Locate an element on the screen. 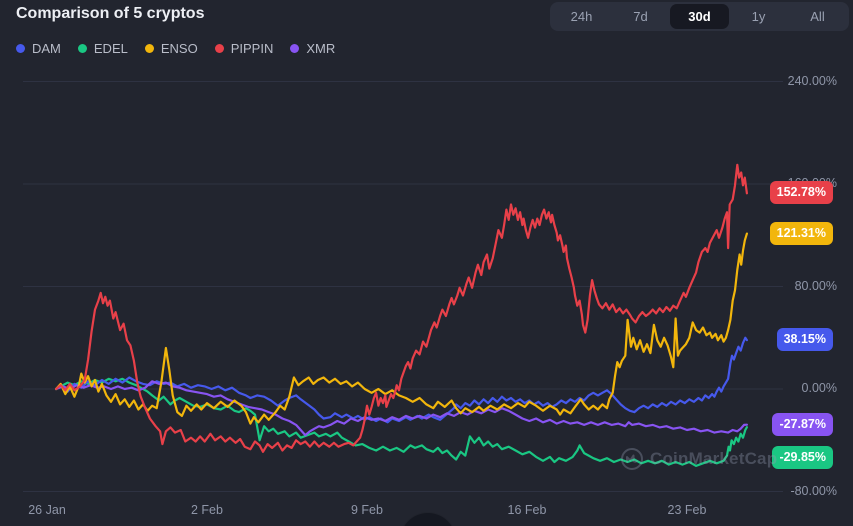  y-axis-tick-label: 80.00% is located at coordinates (815, 285).